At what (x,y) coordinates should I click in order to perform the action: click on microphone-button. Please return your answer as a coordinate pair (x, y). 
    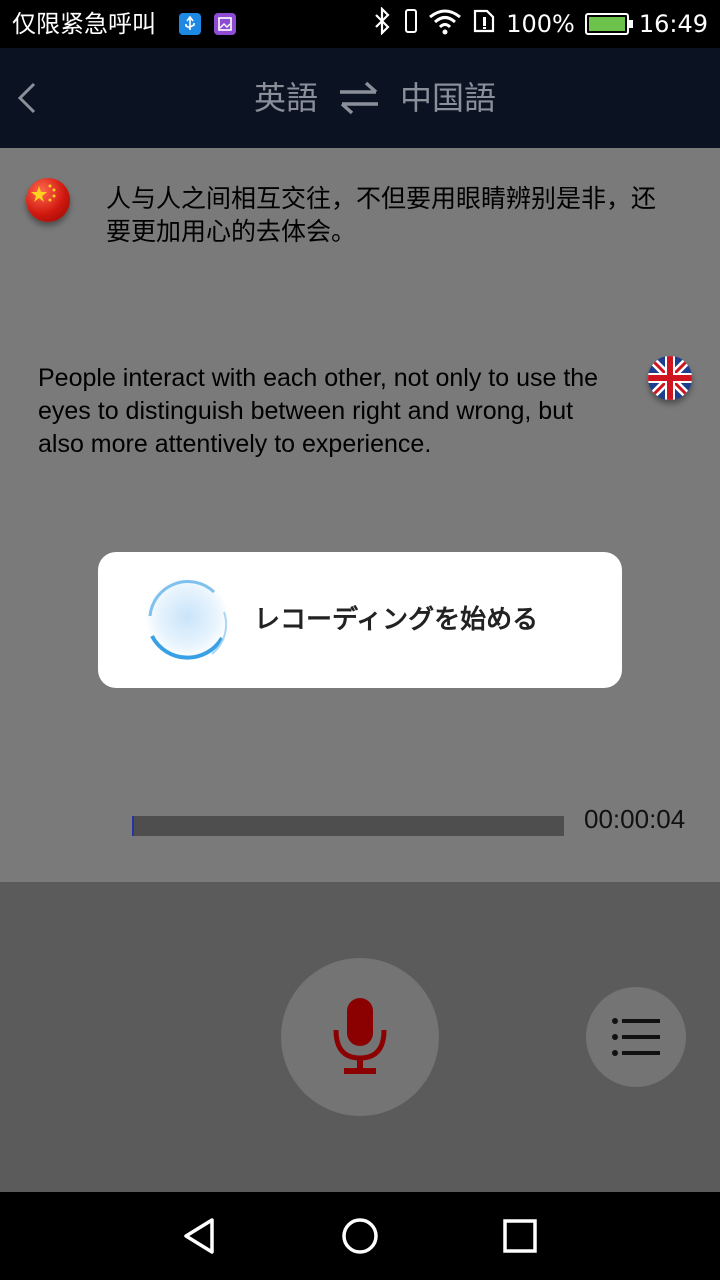
    Looking at the image, I should click on (360, 1037).